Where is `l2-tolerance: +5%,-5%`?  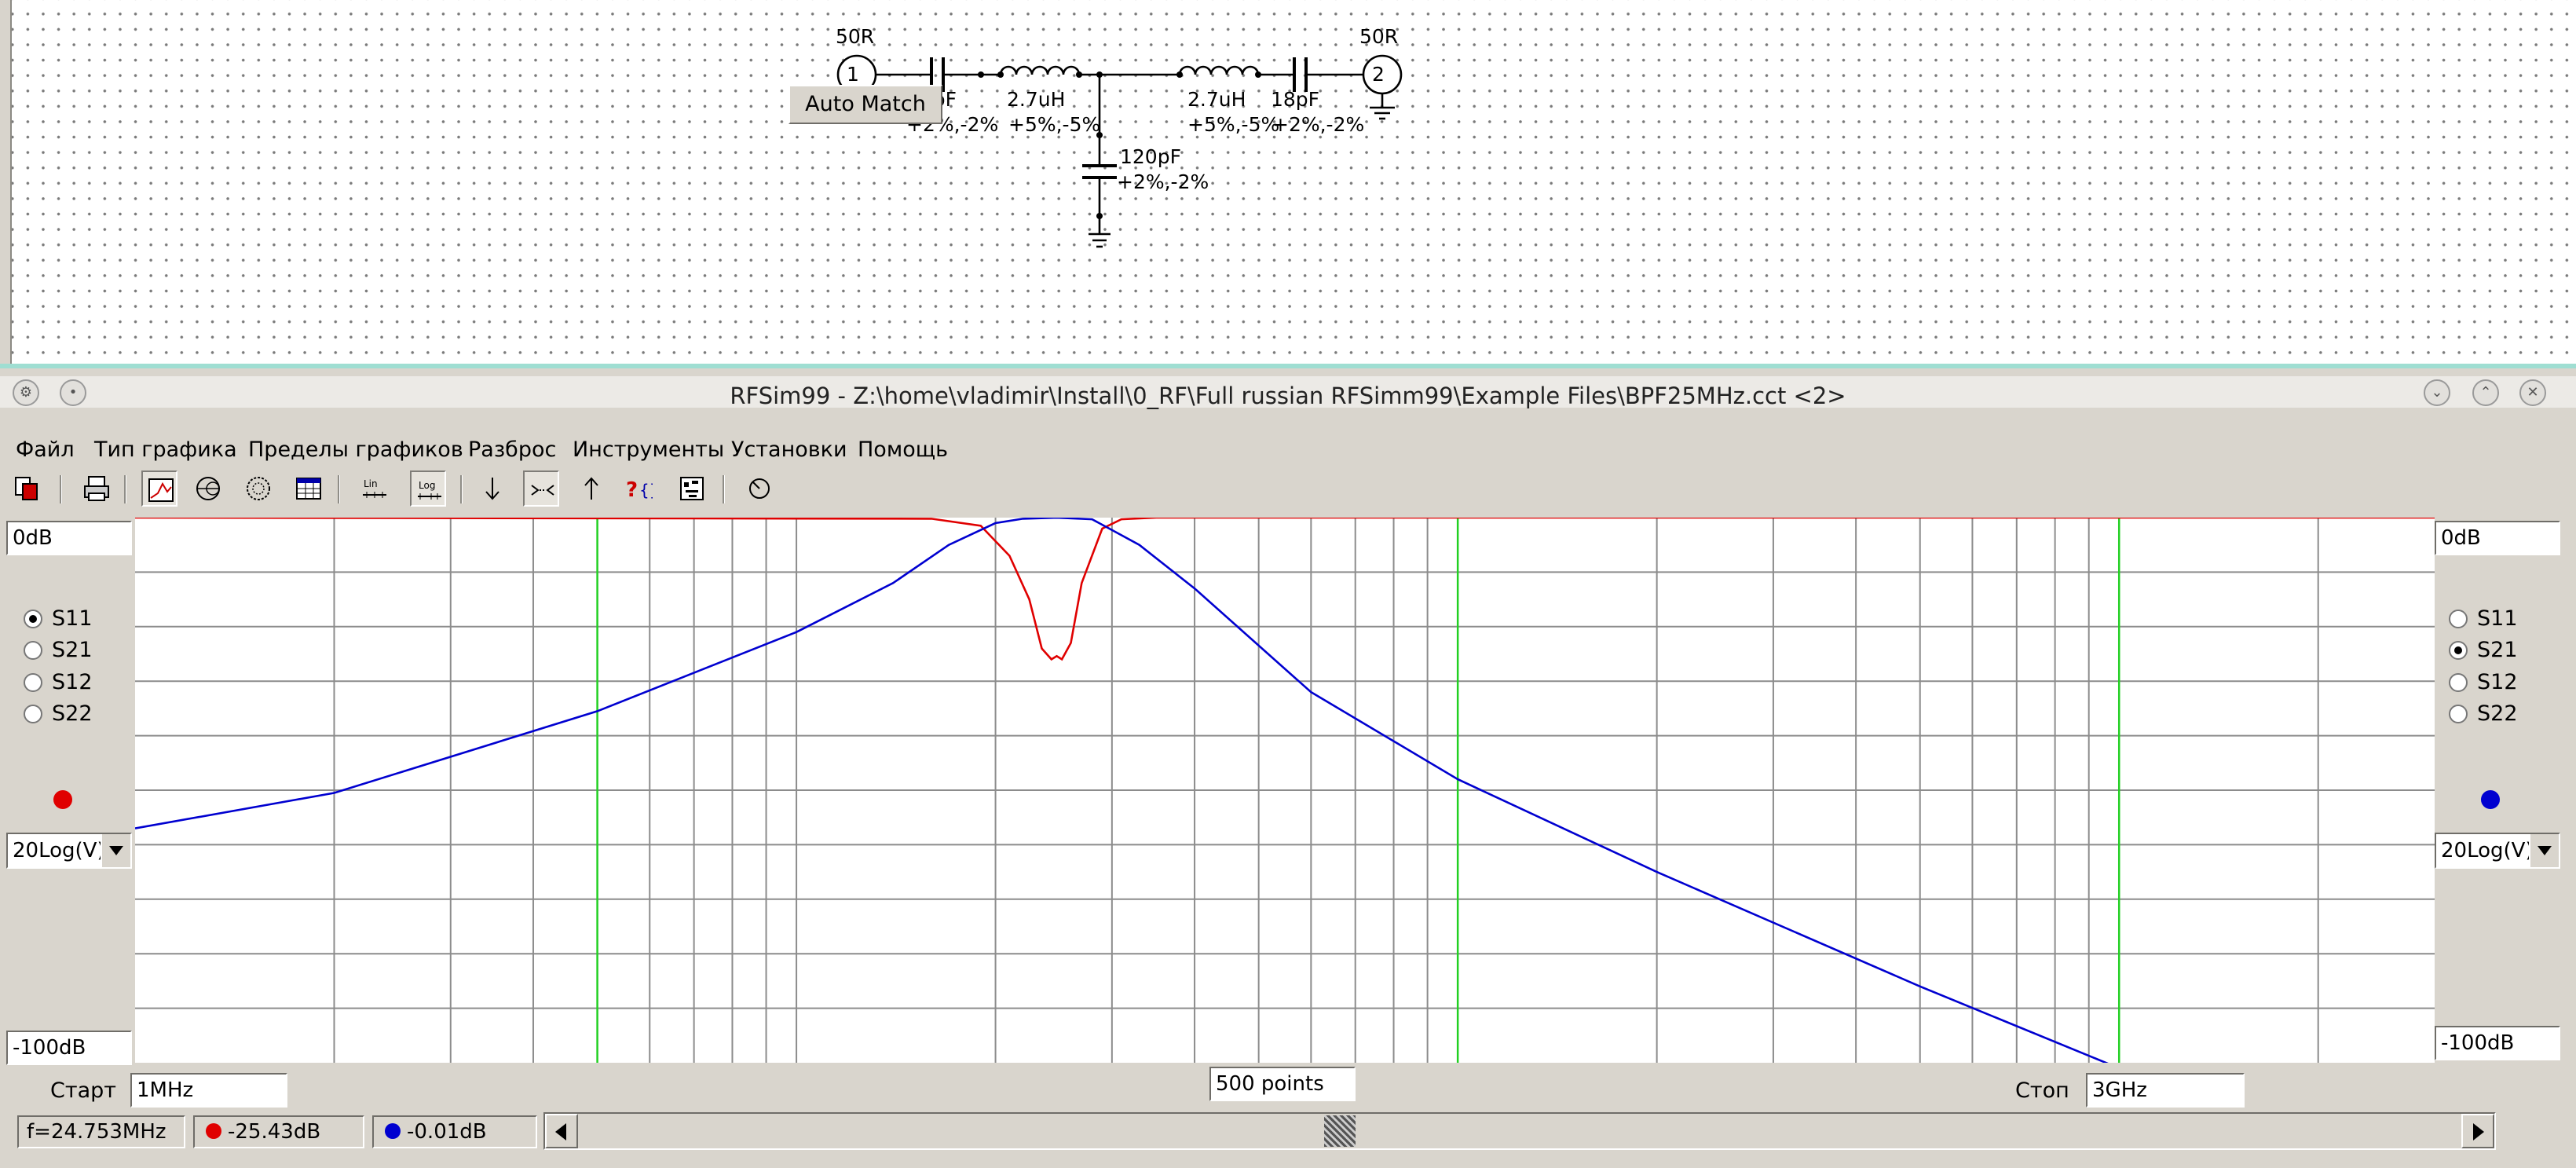 l2-tolerance: +5%,-5% is located at coordinates (1233, 125).